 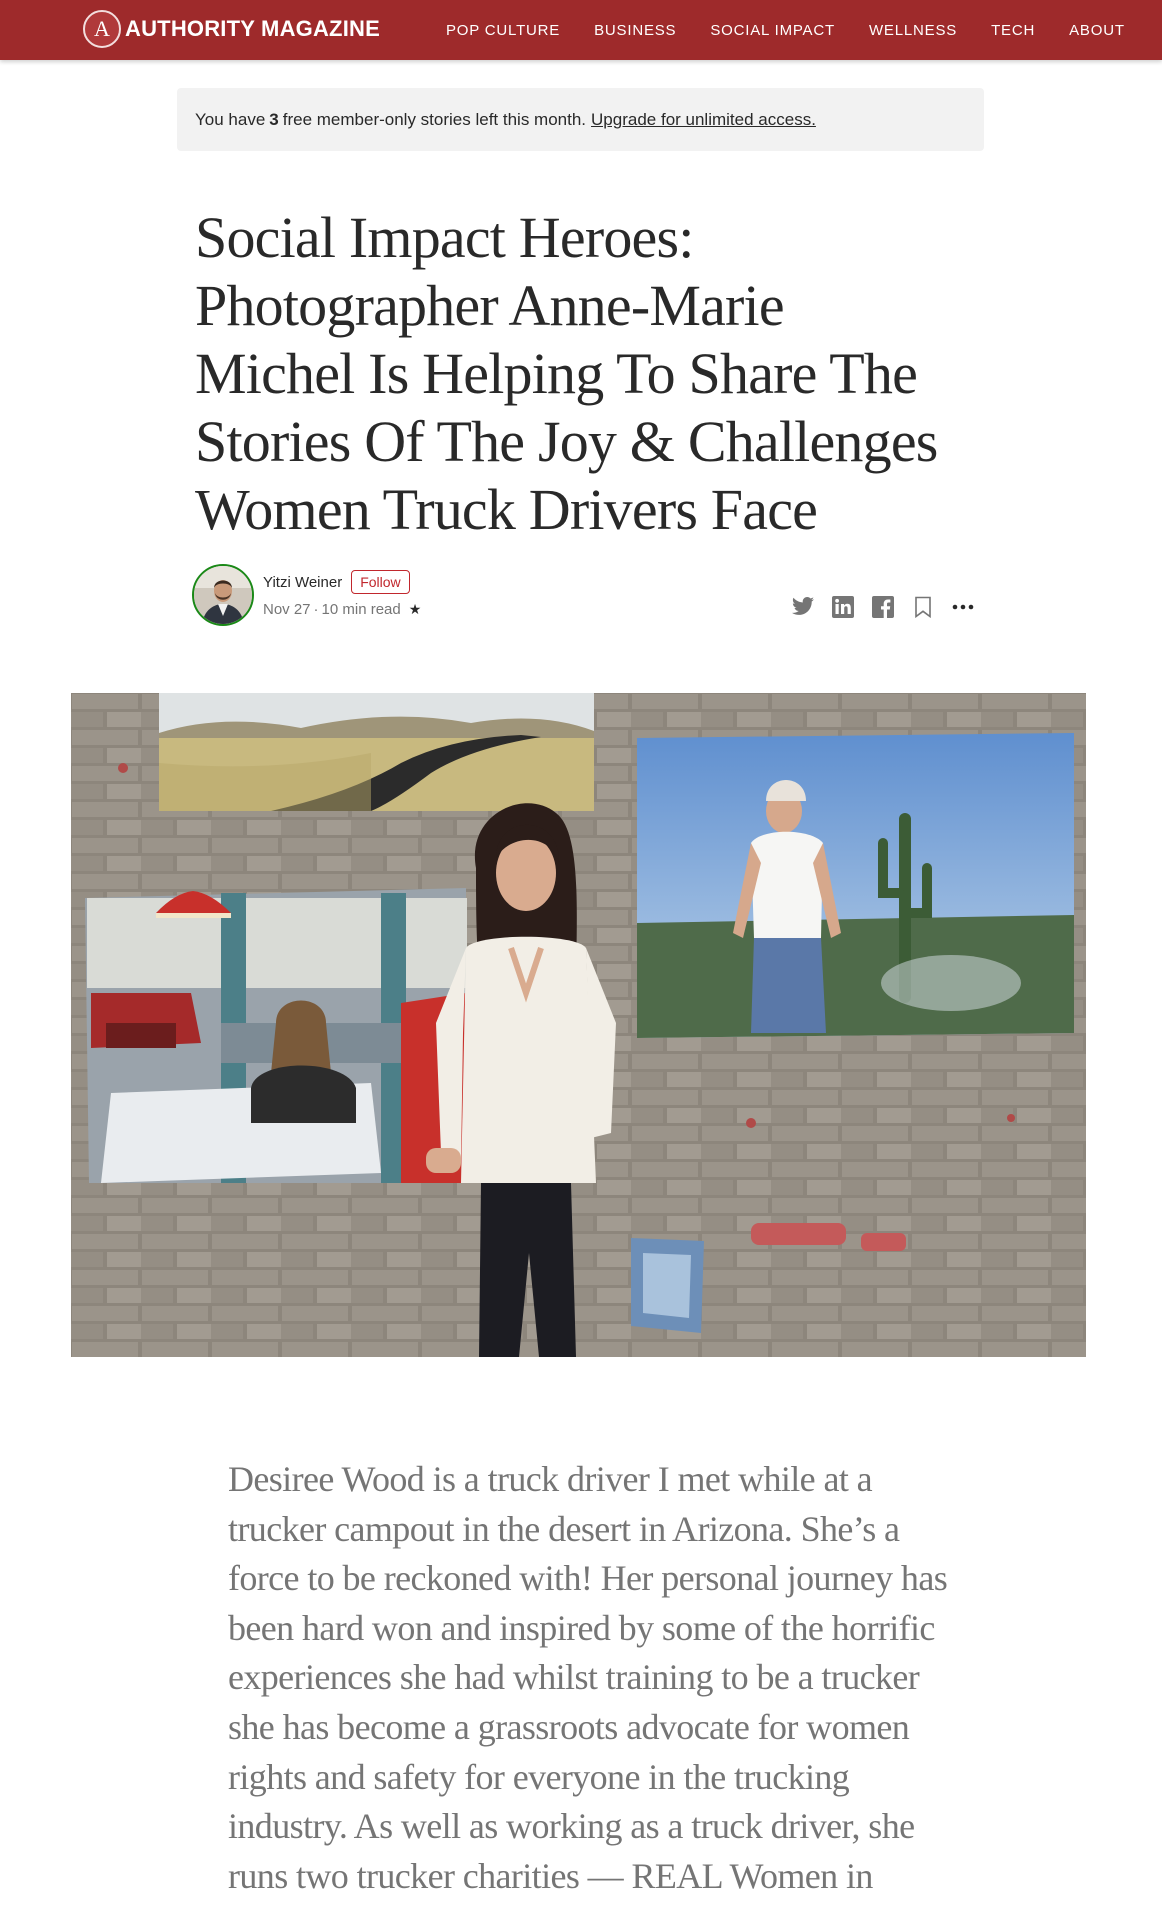 What do you see at coordinates (772, 30) in the screenshot?
I see `nav-item-social-impact: SOCIAL IMPACT` at bounding box center [772, 30].